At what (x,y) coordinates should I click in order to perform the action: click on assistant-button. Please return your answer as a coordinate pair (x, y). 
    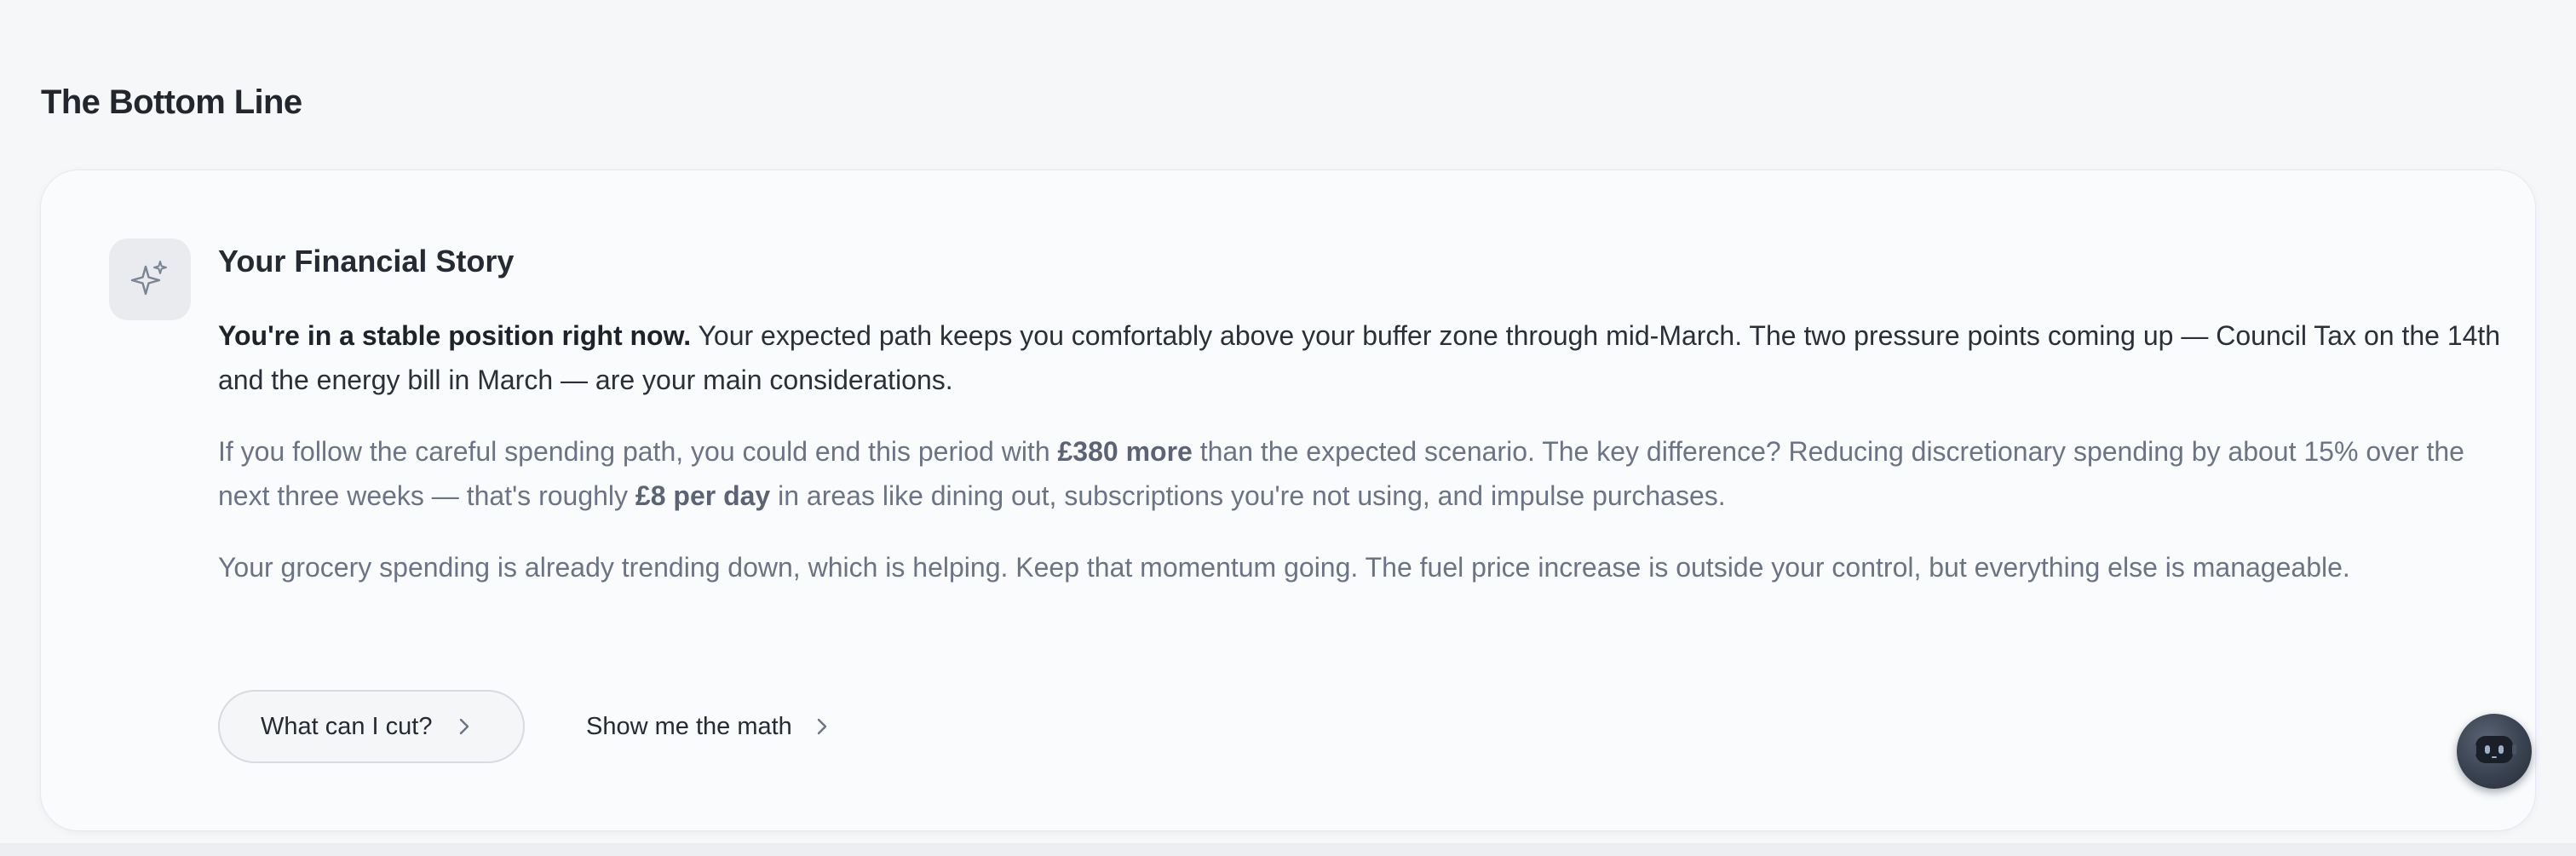
    Looking at the image, I should click on (2494, 751).